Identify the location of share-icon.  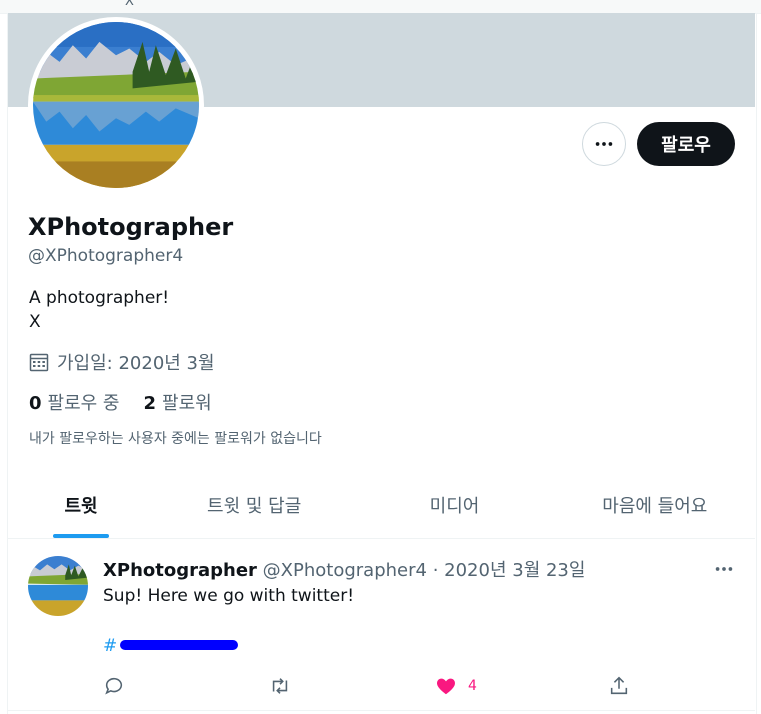
(619, 685).